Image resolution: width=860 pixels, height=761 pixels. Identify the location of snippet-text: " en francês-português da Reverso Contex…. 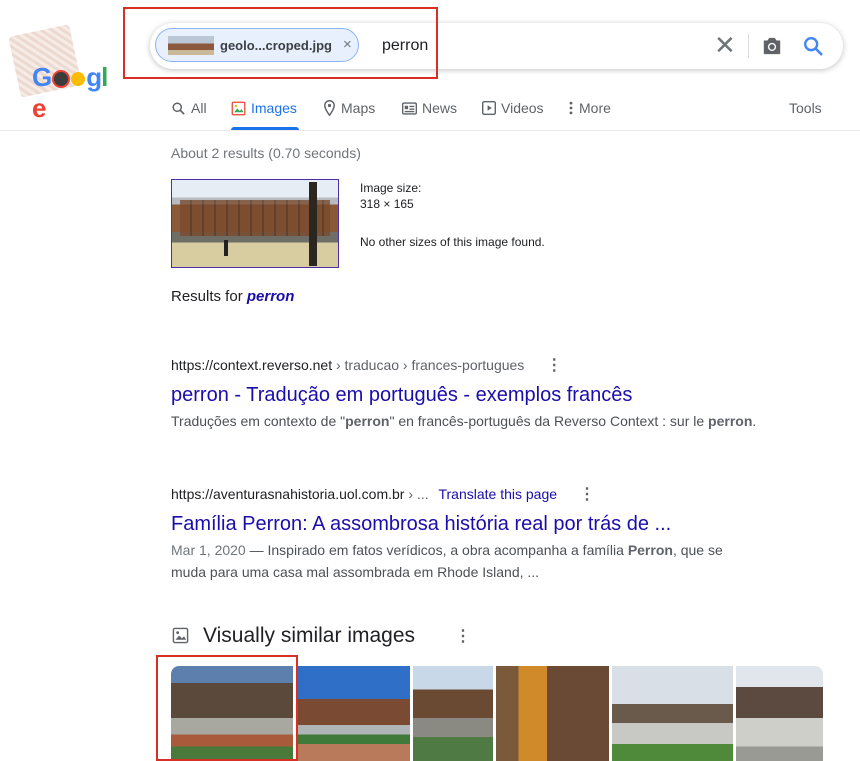
(549, 421).